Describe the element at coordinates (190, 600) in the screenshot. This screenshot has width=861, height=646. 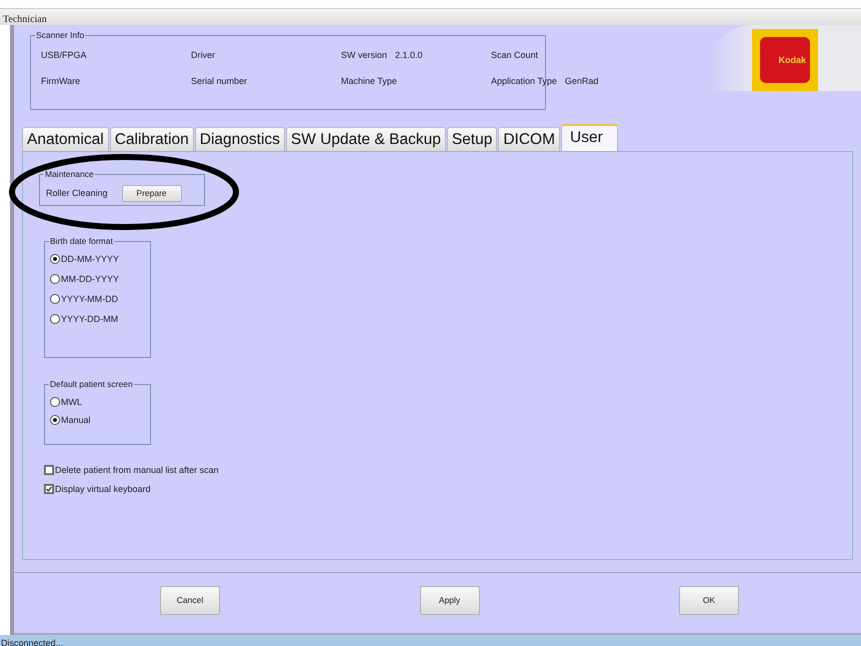
I see `dialog-button: Cancel` at that location.